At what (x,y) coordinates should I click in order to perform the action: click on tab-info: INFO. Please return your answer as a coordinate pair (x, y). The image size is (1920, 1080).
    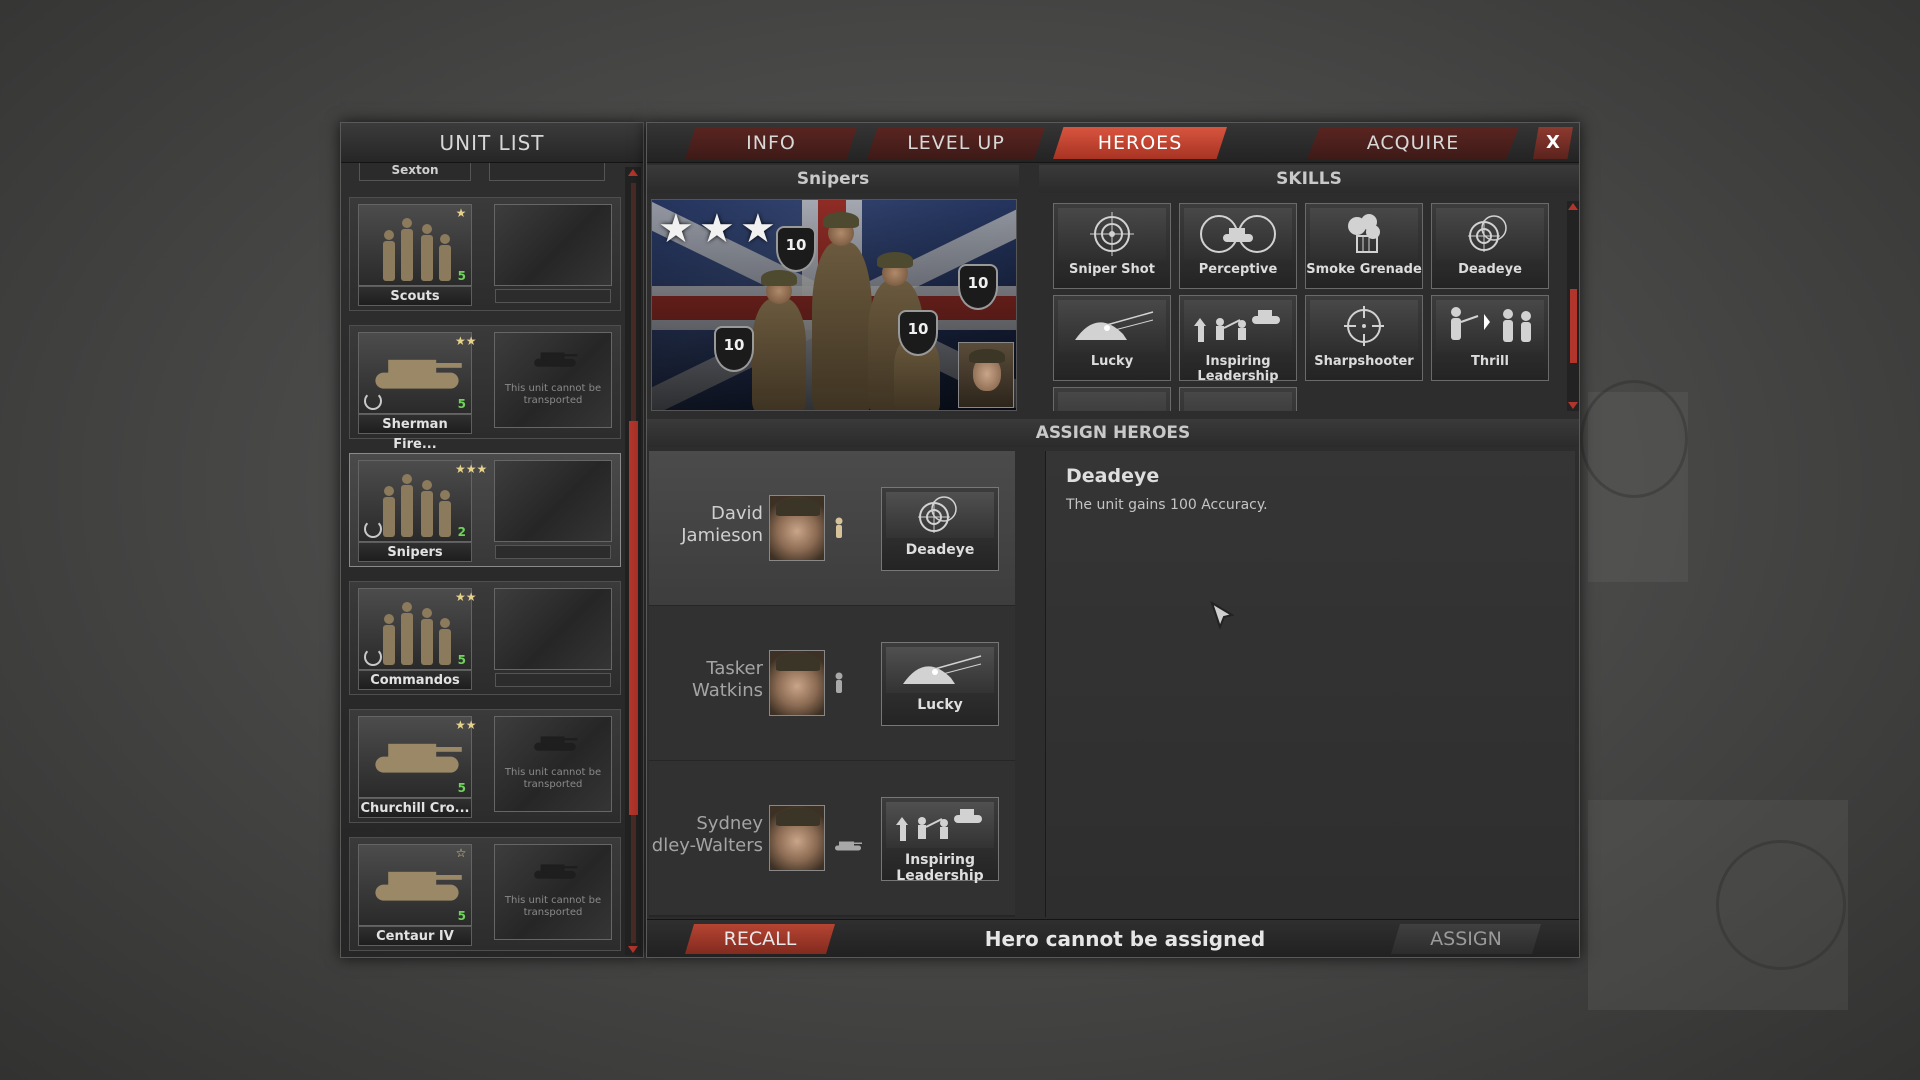
    Looking at the image, I should click on (771, 143).